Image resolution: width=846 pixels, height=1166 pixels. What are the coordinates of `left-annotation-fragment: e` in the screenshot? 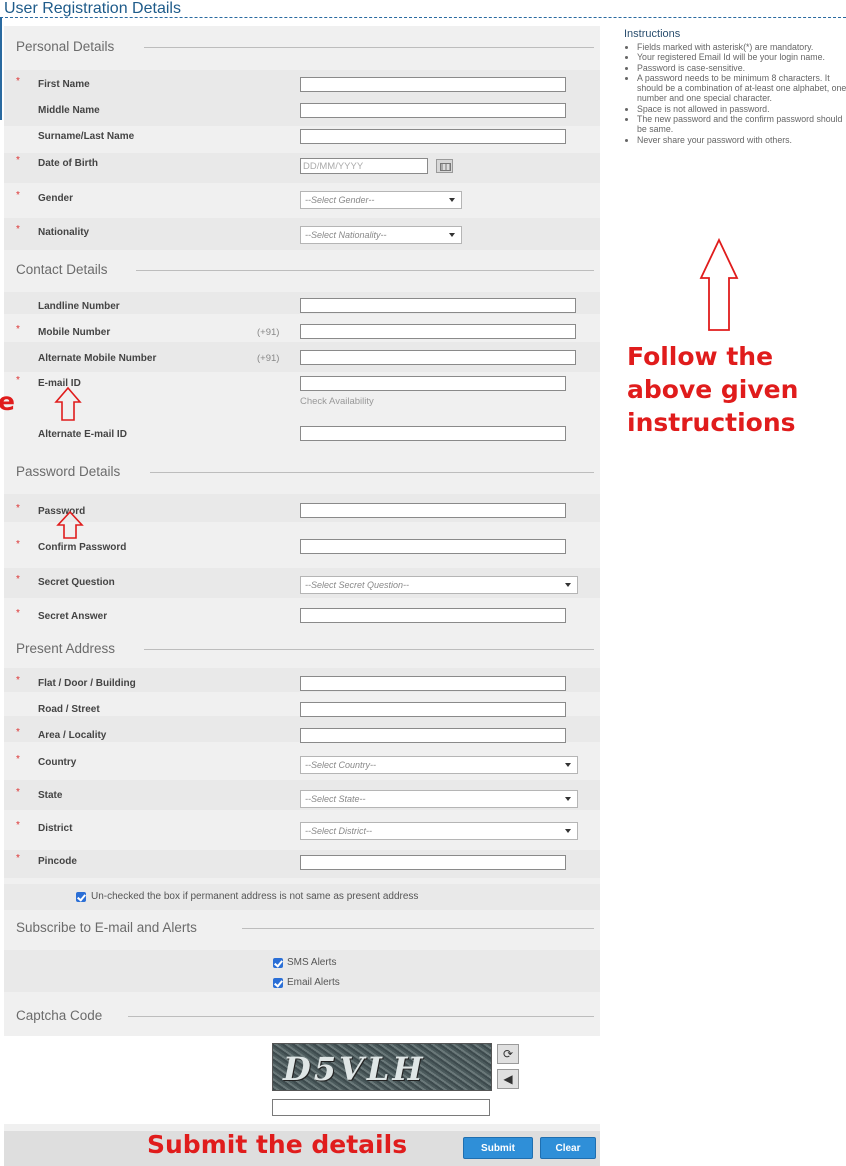 It's located at (7, 401).